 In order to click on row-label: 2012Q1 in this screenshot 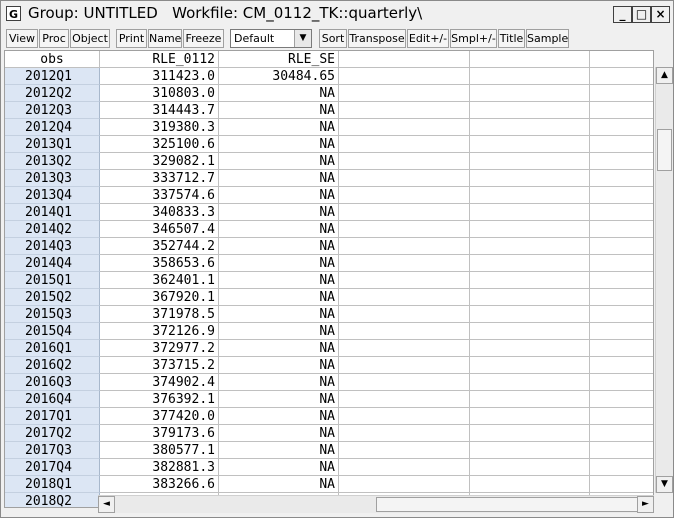, I will do `click(52, 76)`.